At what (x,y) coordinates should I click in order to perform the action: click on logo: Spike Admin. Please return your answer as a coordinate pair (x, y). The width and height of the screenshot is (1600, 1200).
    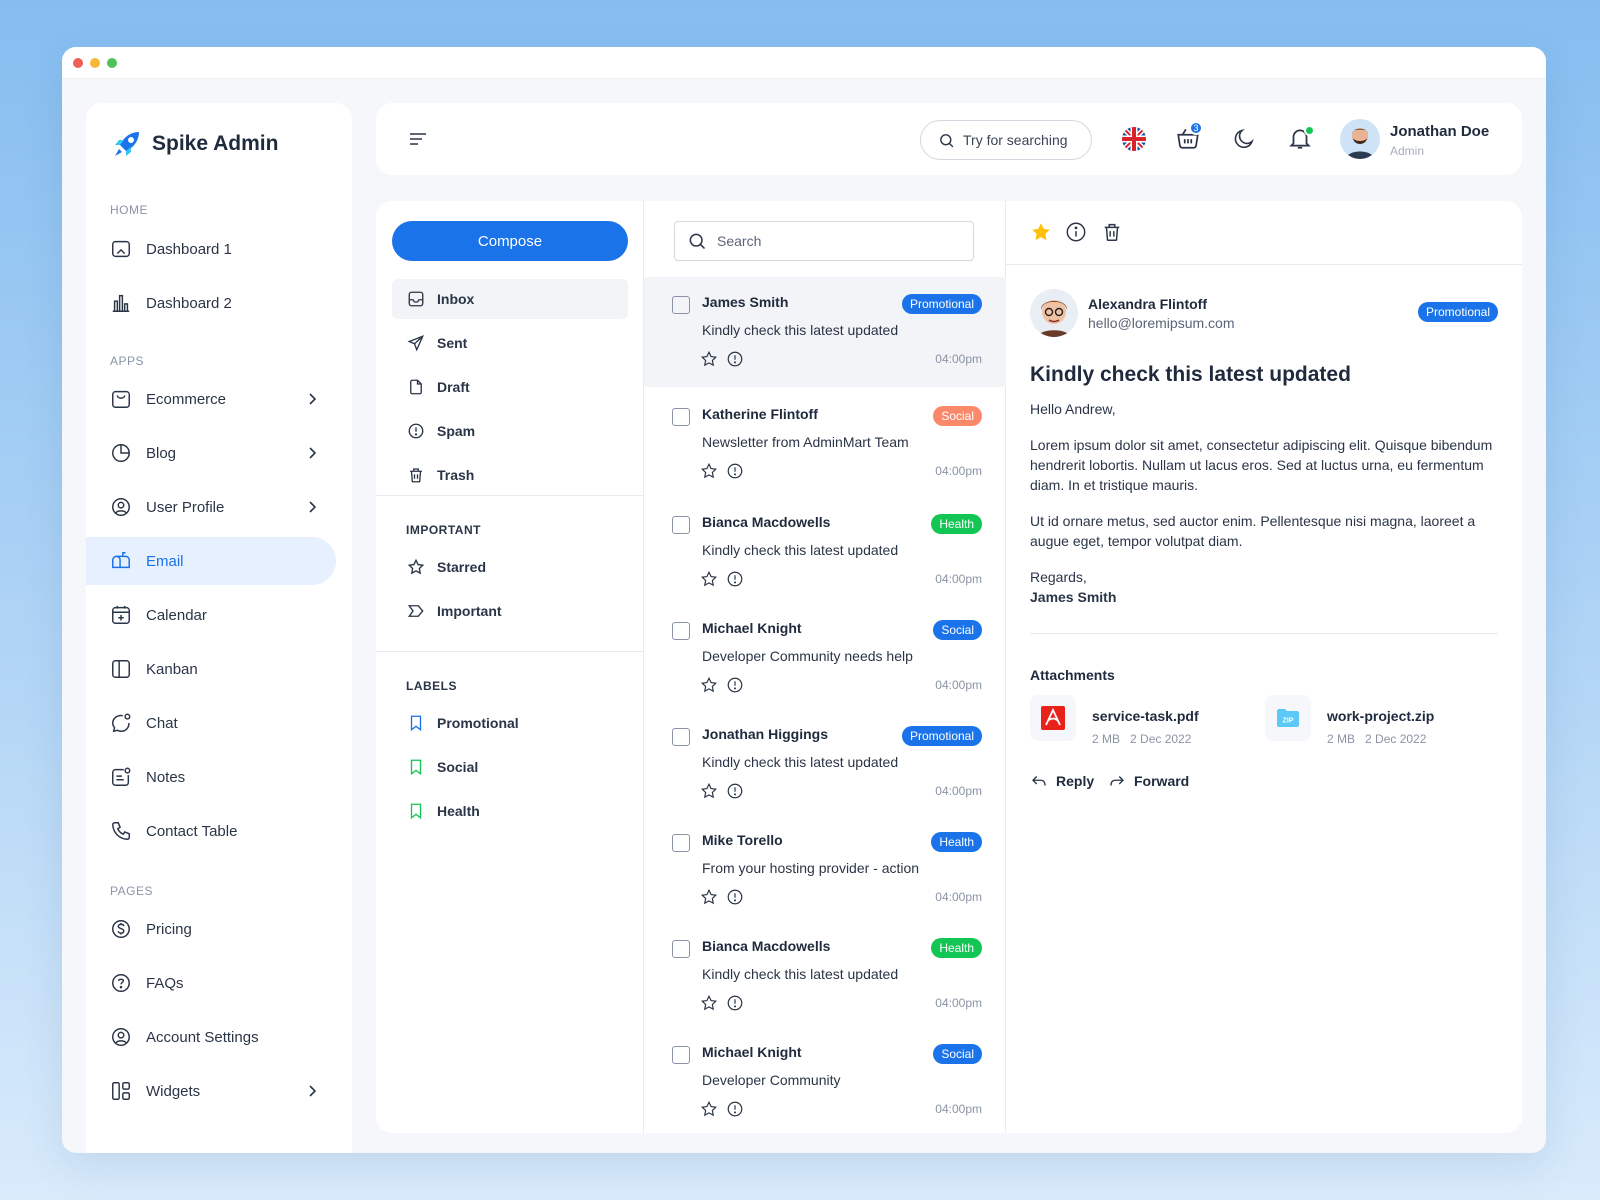
    Looking at the image, I should click on (195, 144).